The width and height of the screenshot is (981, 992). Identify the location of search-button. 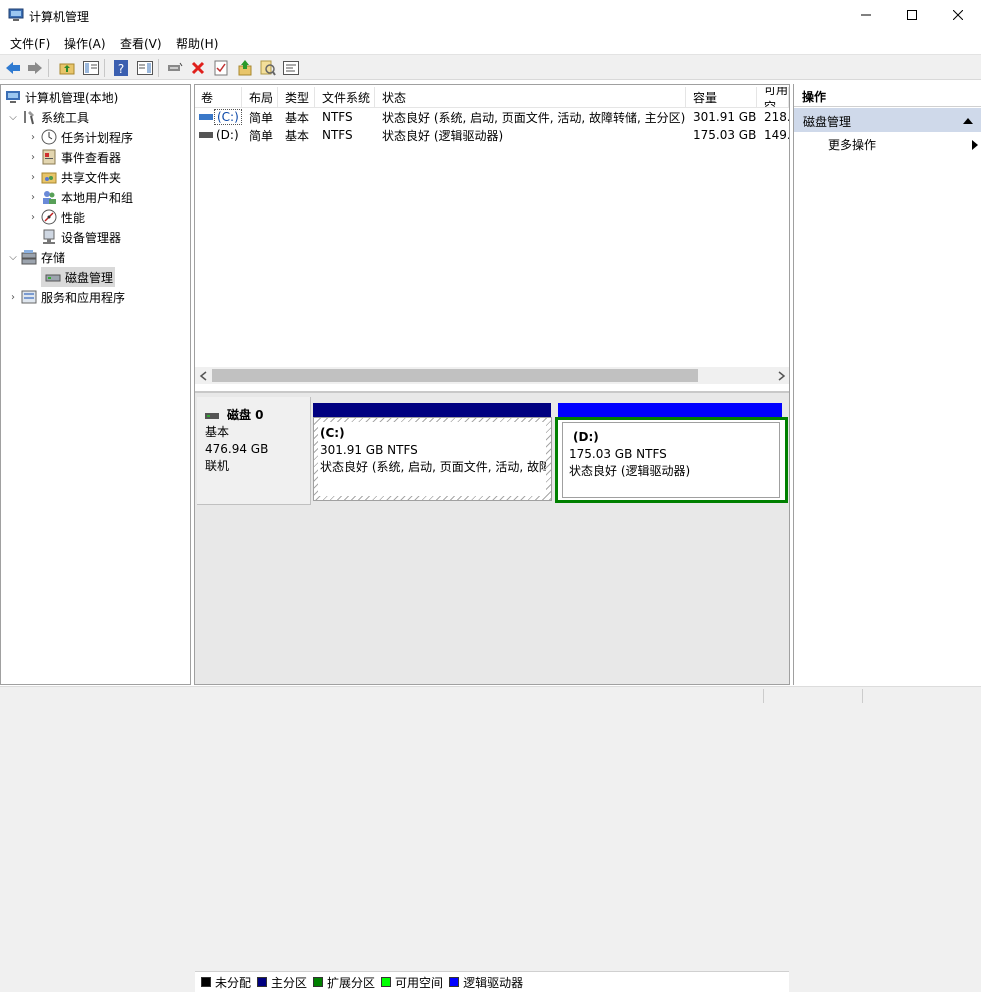
(267, 67).